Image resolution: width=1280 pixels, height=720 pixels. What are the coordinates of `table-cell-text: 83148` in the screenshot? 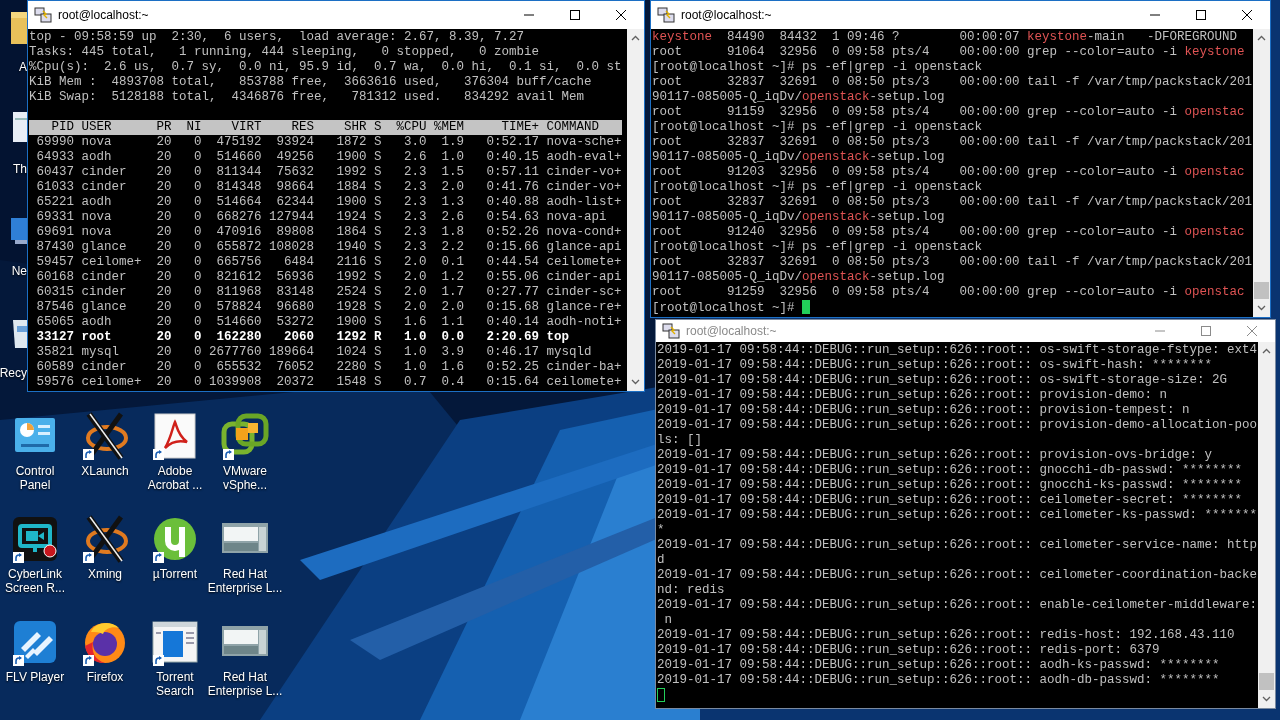 It's located at (294, 292).